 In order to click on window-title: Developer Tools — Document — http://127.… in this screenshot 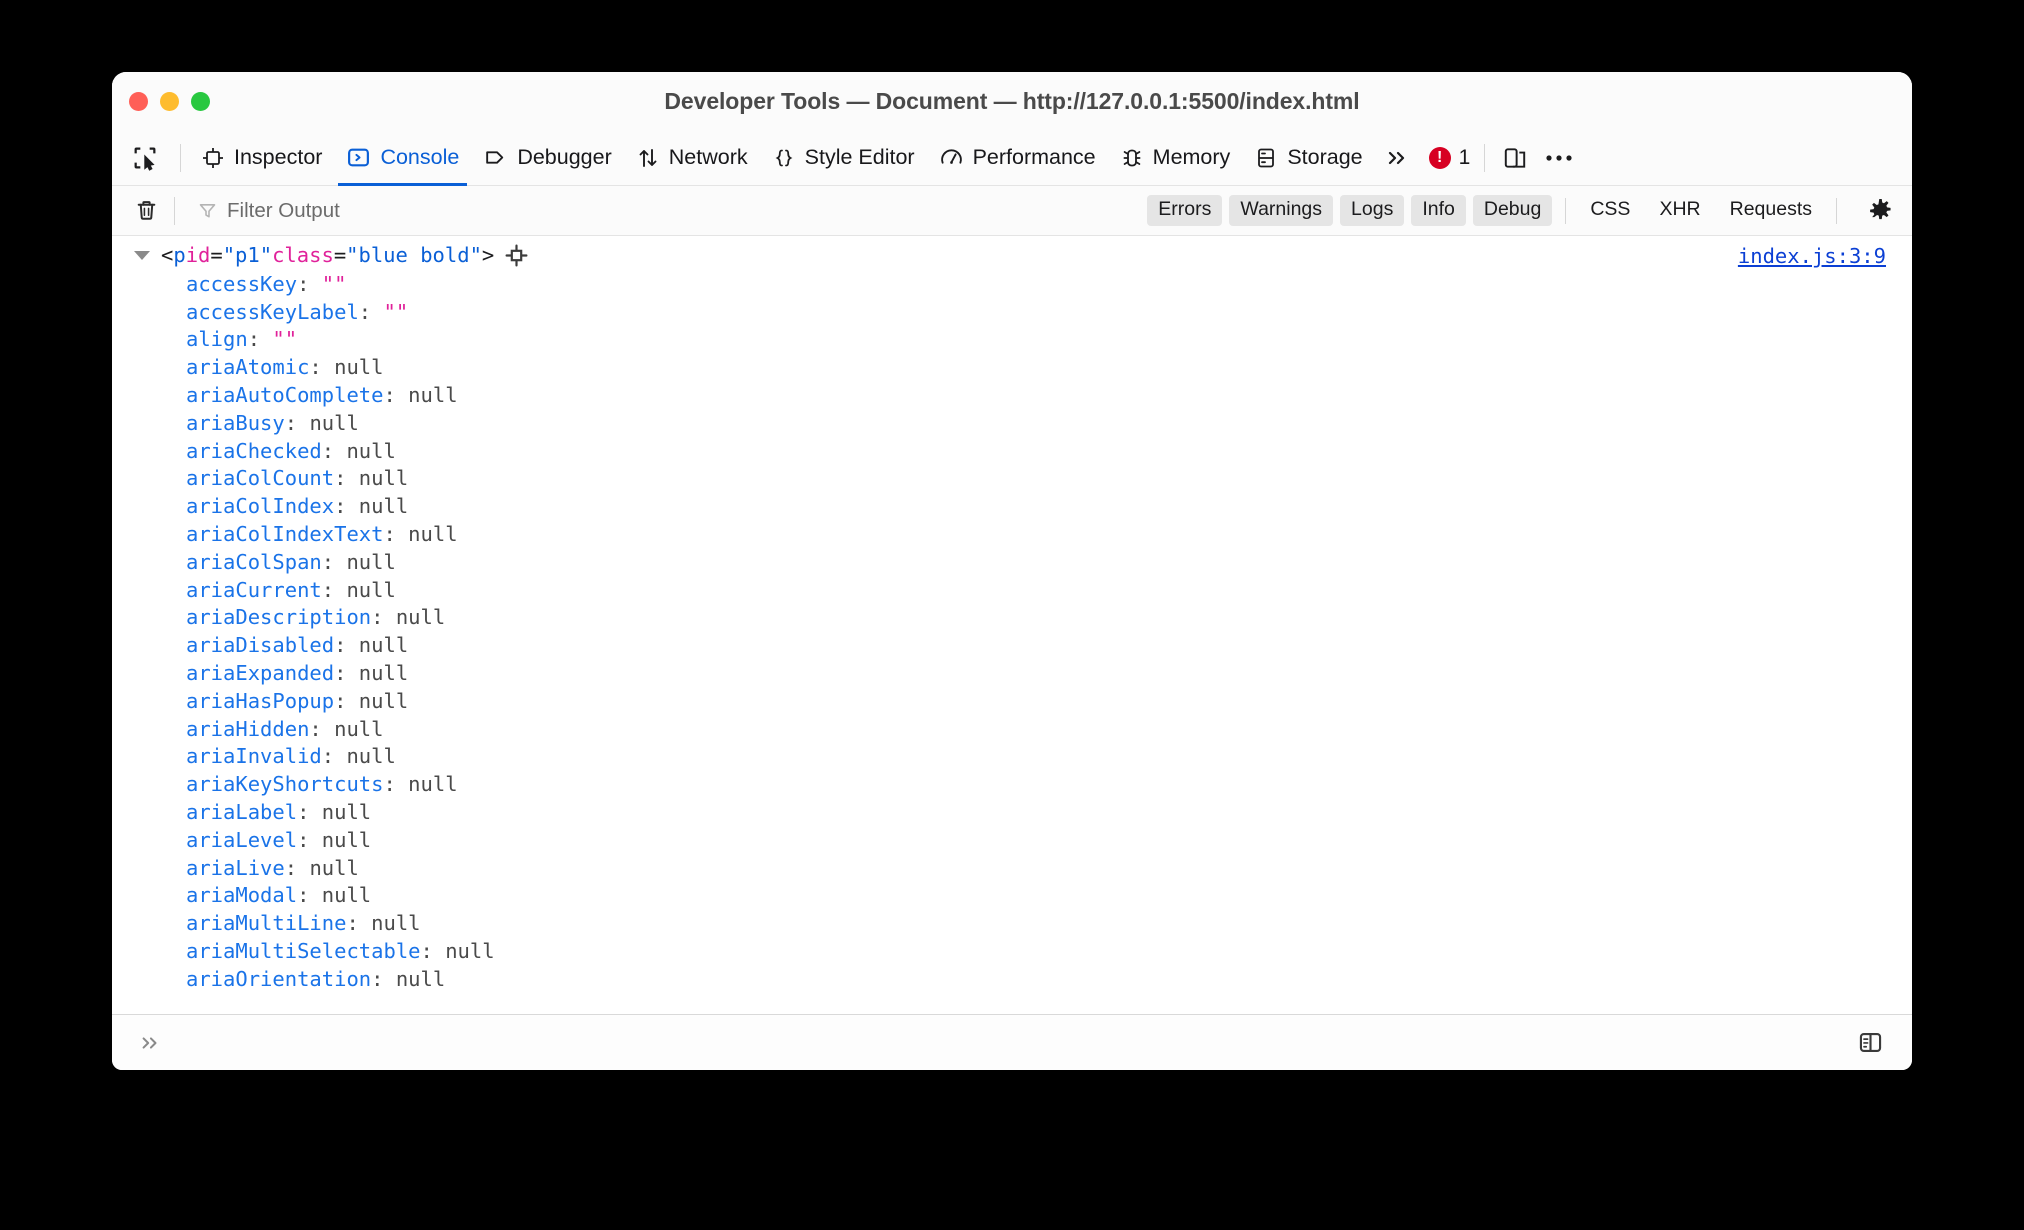, I will do `click(1012, 100)`.